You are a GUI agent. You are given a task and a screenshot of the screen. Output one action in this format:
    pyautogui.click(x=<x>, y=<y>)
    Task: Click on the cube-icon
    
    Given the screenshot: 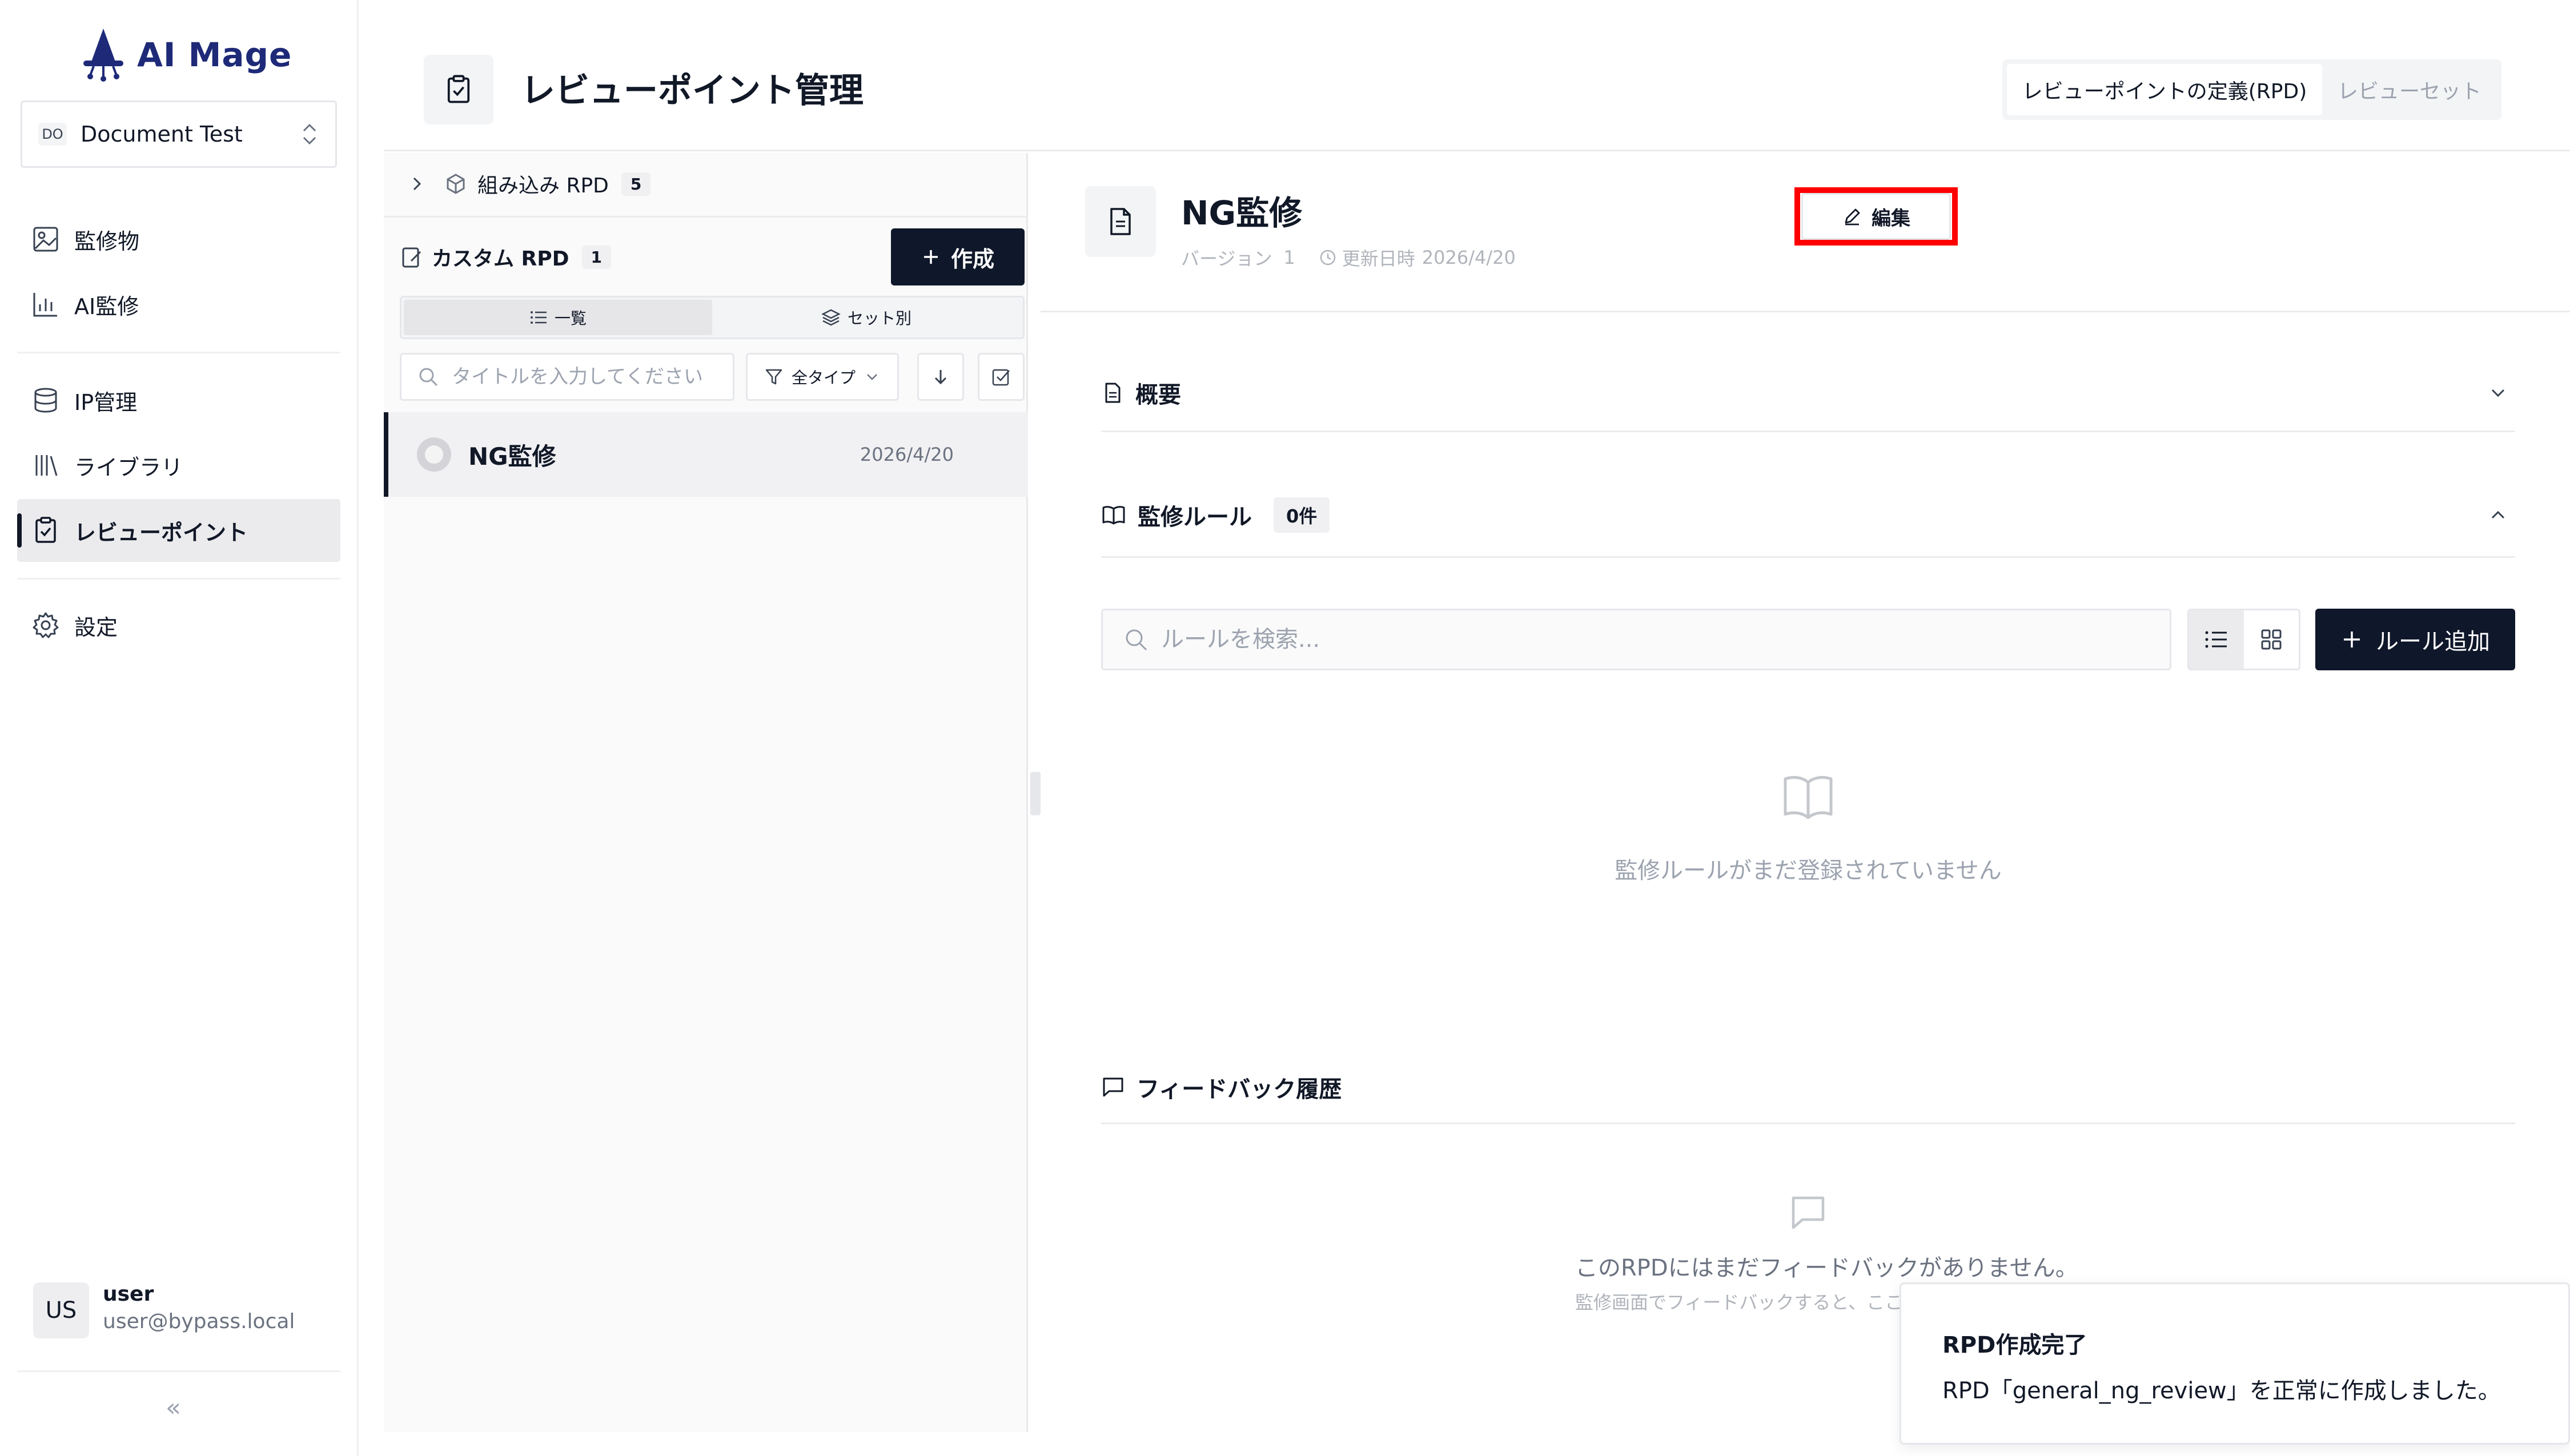 What is the action you would take?
    pyautogui.click(x=456, y=184)
    